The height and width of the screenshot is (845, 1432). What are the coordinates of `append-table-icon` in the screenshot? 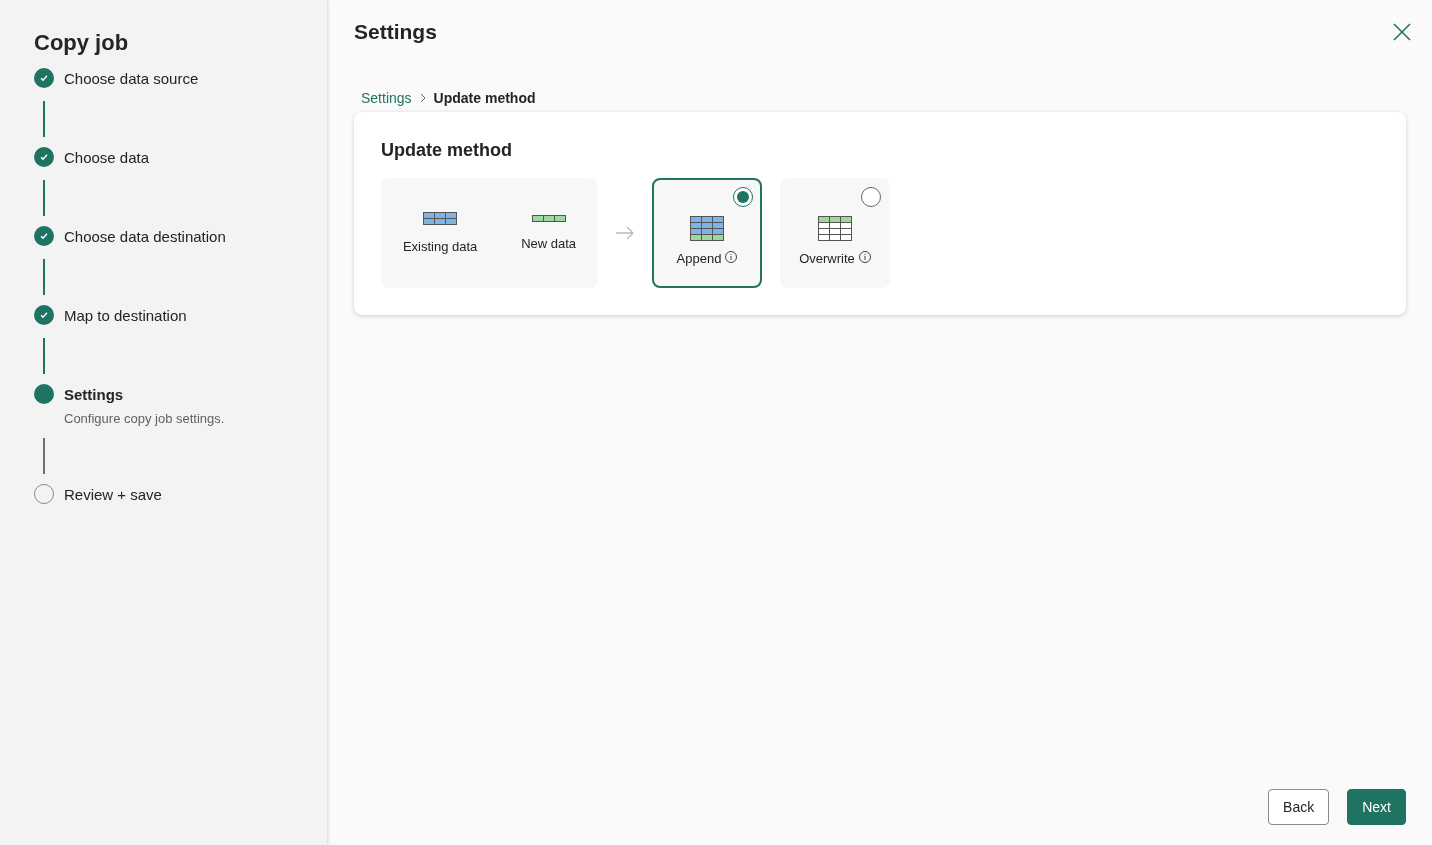 It's located at (707, 228).